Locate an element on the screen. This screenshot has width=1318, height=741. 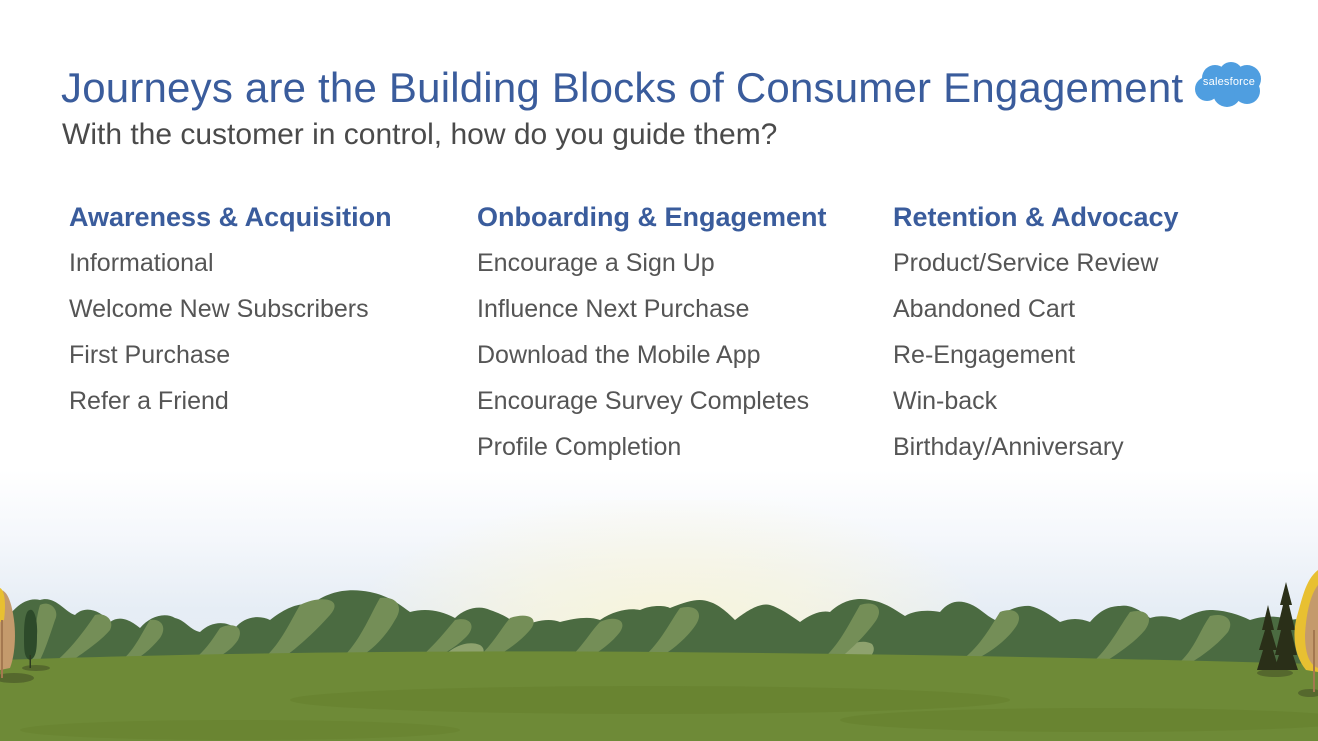
list-item: Encourage Survey Completes is located at coordinates (643, 401).